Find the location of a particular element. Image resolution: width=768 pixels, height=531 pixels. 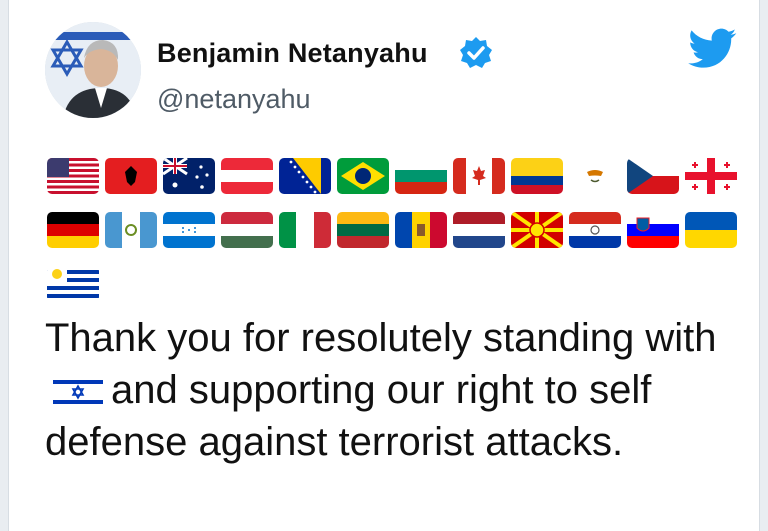

flag-bosnia-herzegovina is located at coordinates (305, 176).